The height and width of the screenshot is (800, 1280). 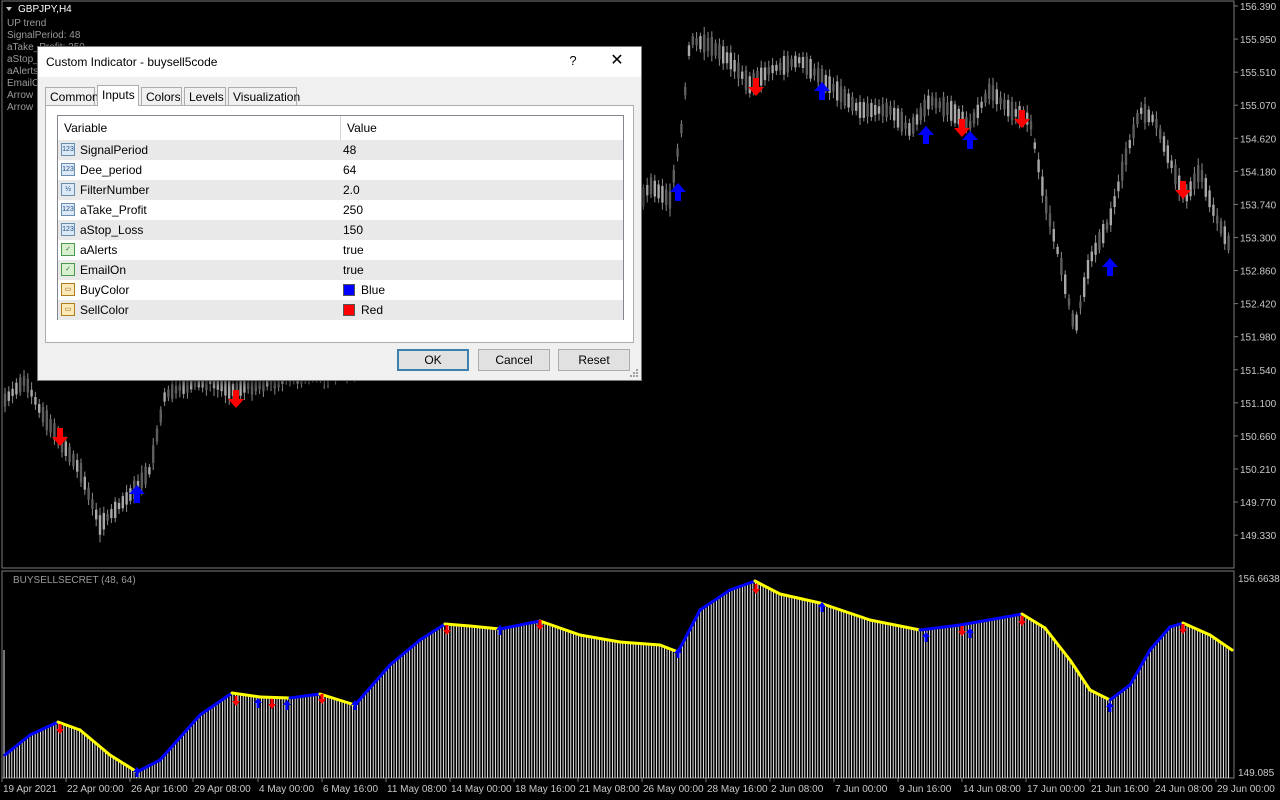 I want to click on line-down-segment, so click(x=767, y=587).